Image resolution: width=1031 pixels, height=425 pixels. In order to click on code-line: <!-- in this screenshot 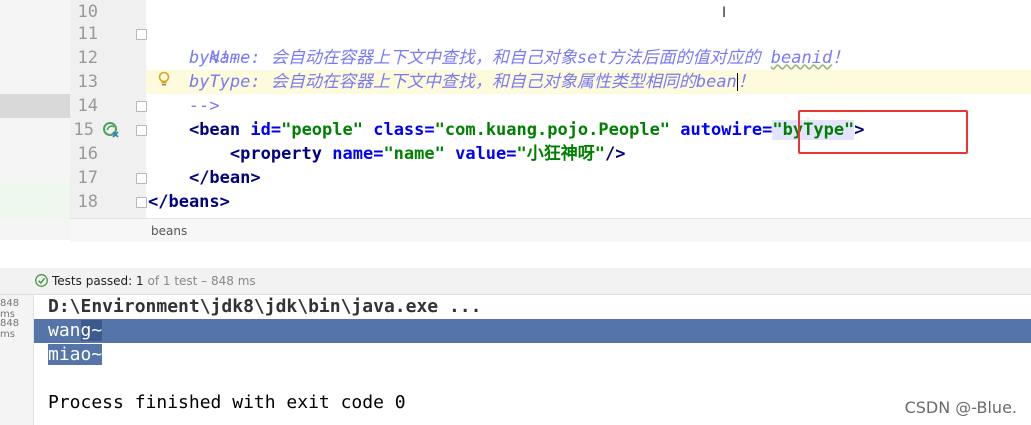, I will do `click(199, 45)`.